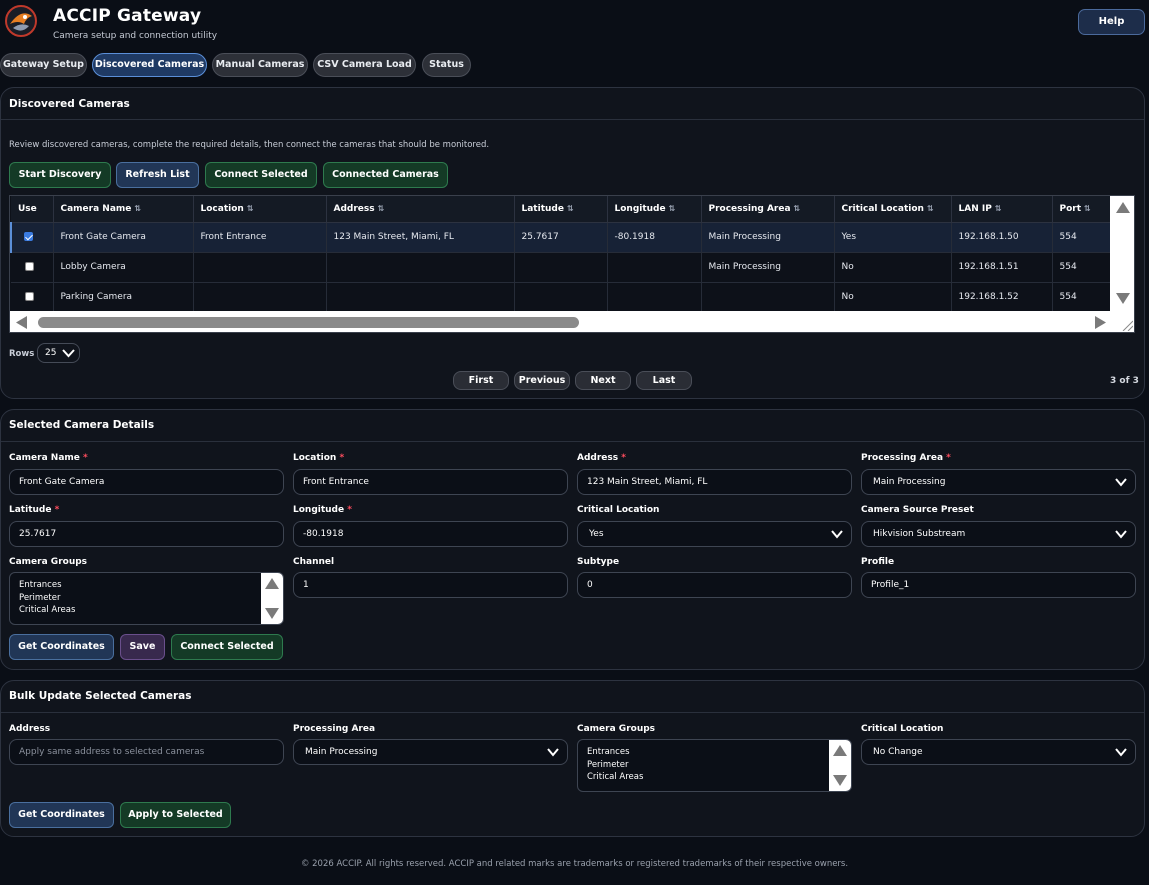 This screenshot has width=1149, height=885. Describe the element at coordinates (322, 510) in the screenshot. I see `longitude-label: Longitude *` at that location.